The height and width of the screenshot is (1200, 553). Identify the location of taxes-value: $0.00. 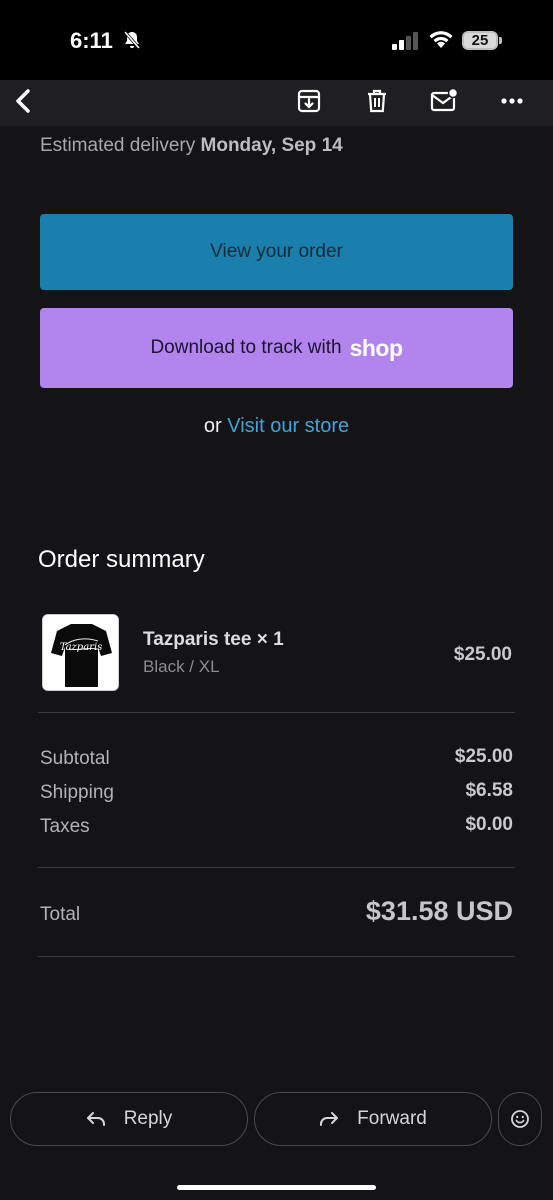
(489, 824).